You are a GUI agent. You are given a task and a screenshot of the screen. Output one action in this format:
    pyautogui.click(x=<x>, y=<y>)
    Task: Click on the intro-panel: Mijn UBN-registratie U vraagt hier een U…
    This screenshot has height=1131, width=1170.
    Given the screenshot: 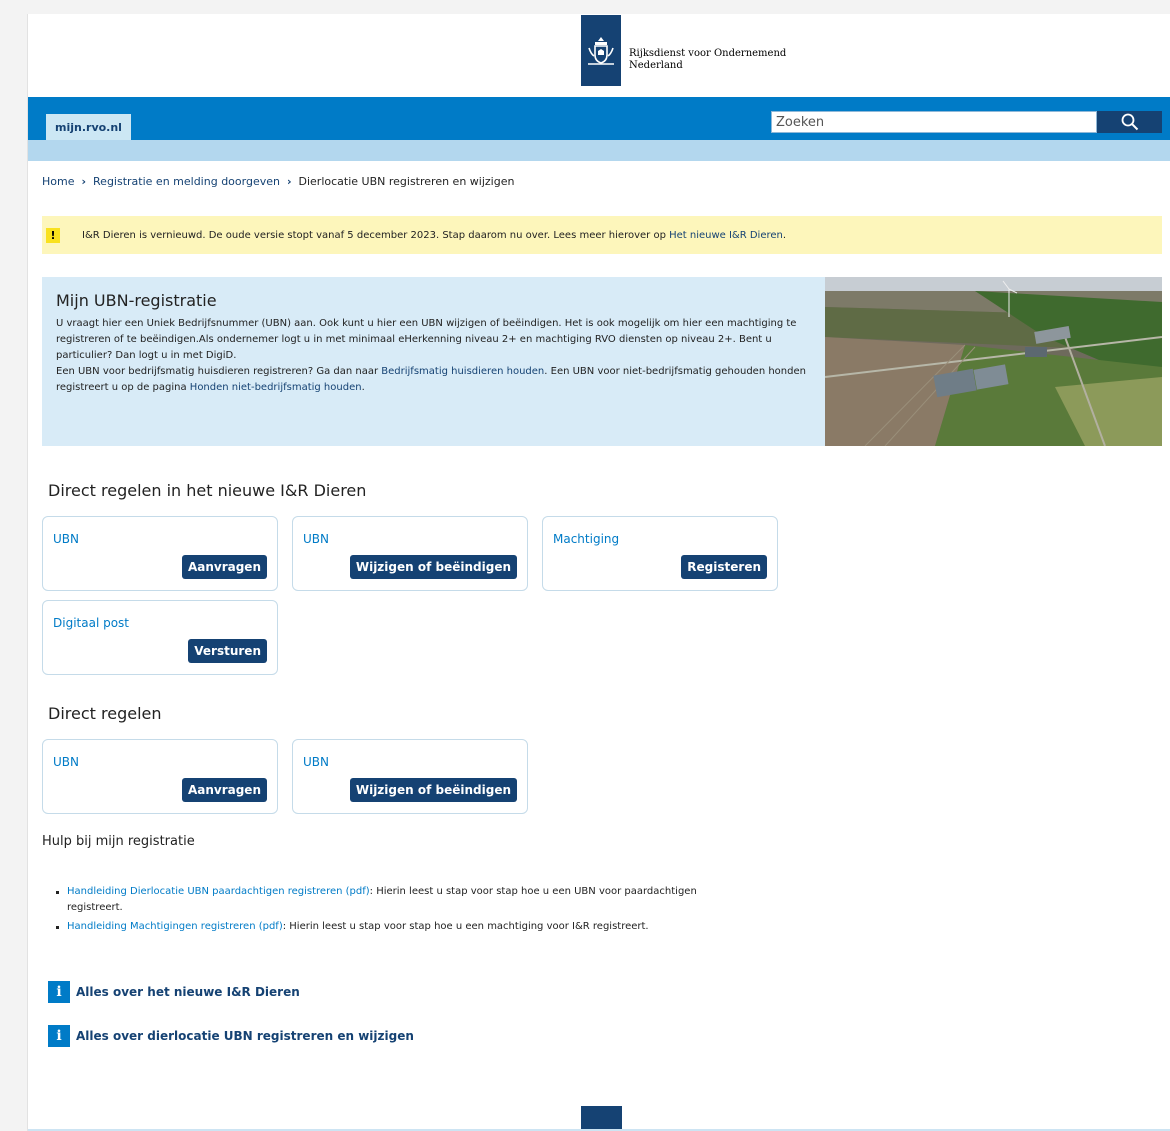 What is the action you would take?
    pyautogui.click(x=602, y=361)
    